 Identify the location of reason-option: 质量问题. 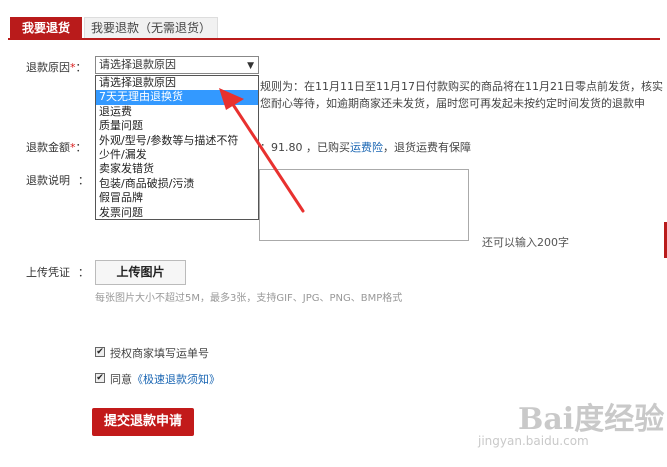
(177, 126).